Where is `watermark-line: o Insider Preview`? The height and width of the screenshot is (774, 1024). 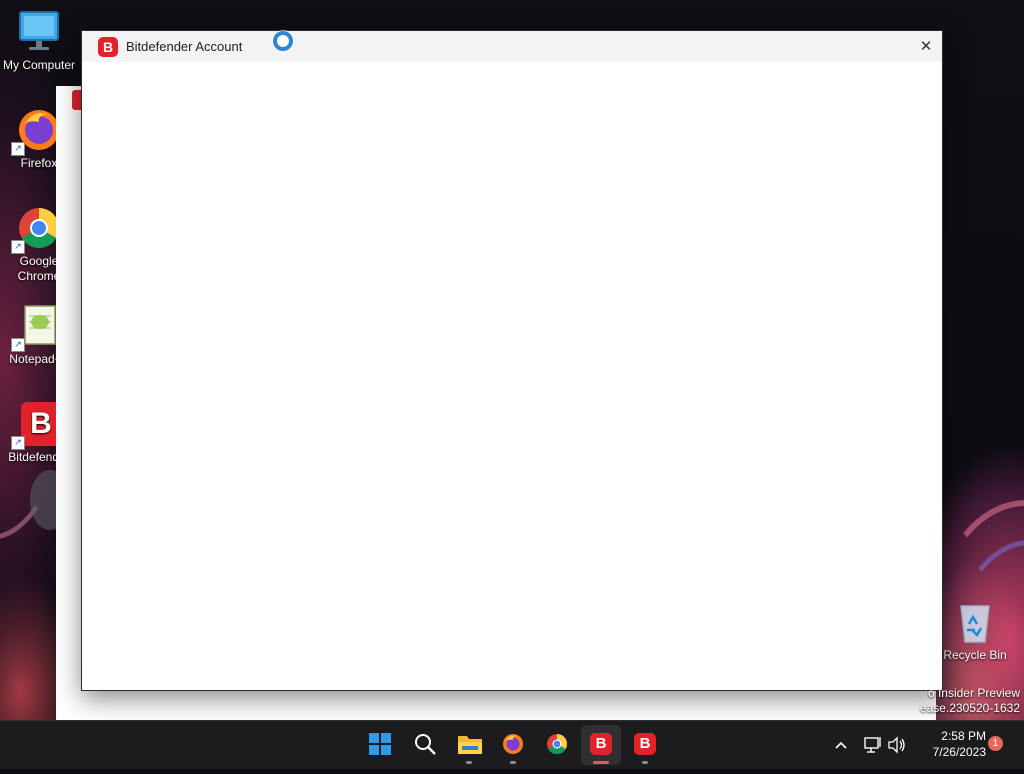
watermark-line: o Insider Preview is located at coordinates (973, 693).